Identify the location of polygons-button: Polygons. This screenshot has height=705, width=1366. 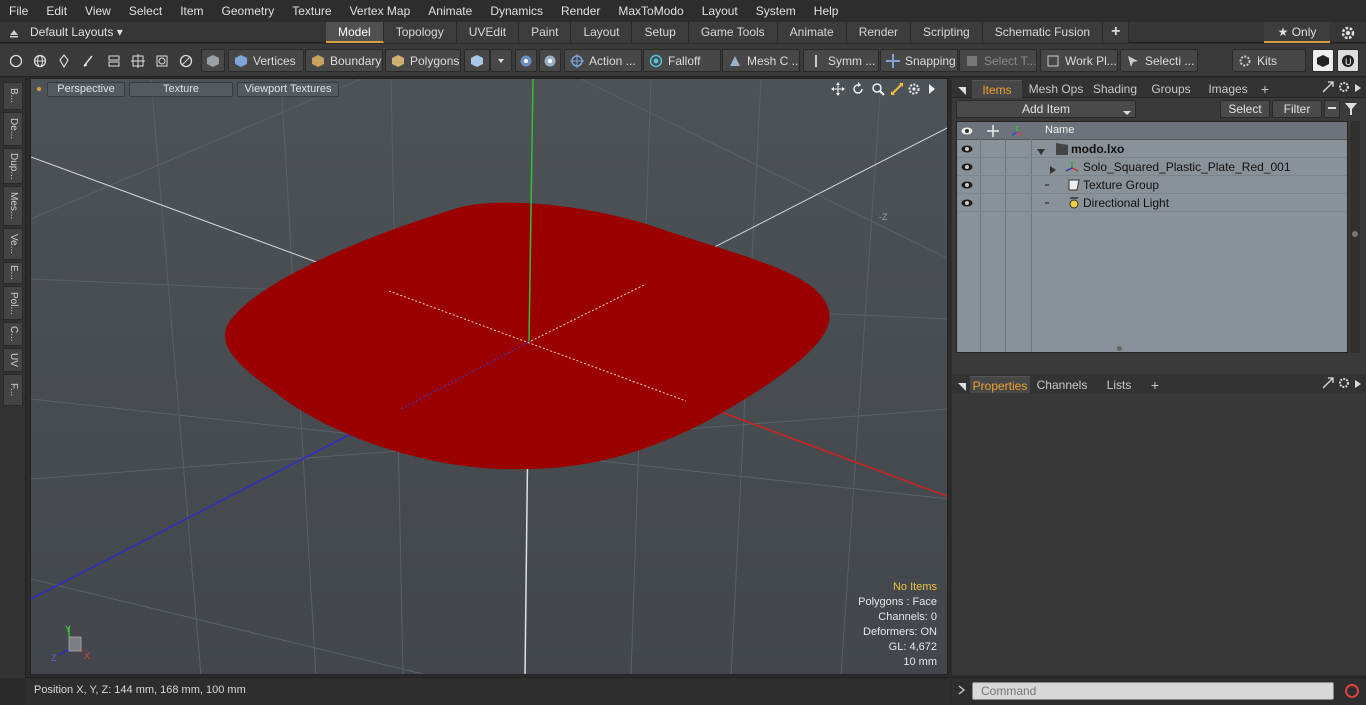
(423, 60).